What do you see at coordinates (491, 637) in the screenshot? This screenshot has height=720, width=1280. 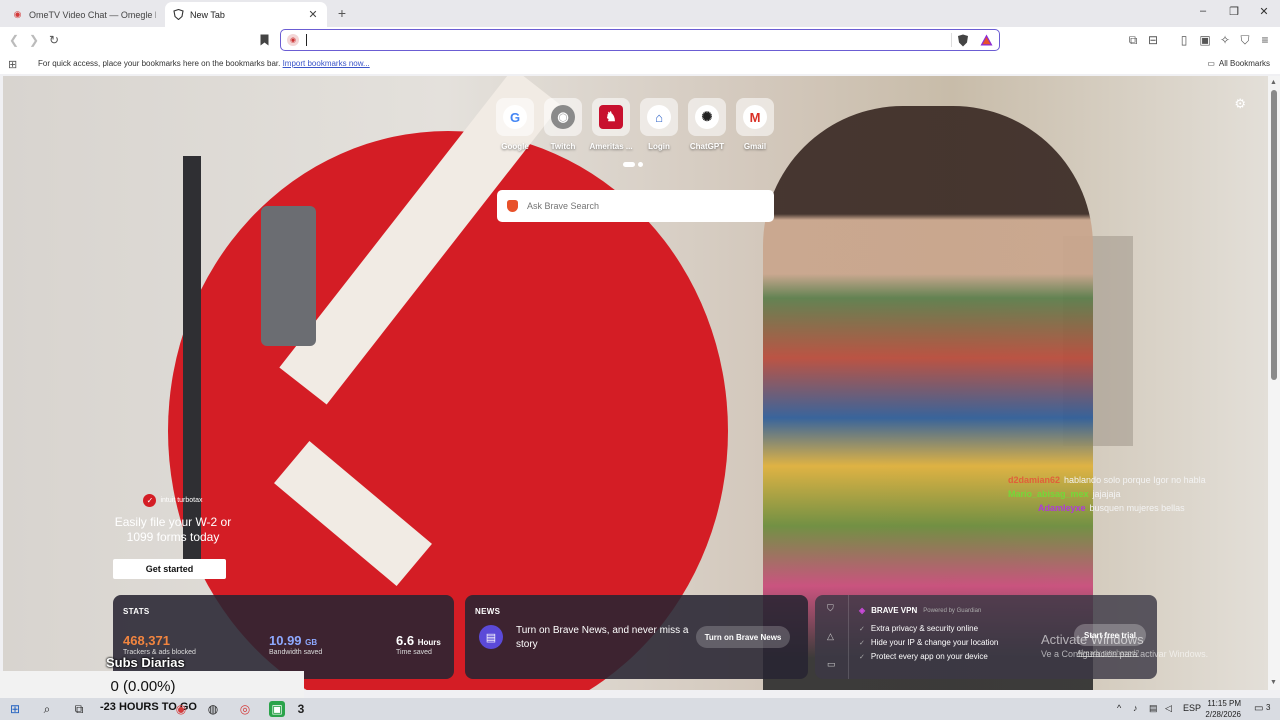 I see `news-icon: ▤` at bounding box center [491, 637].